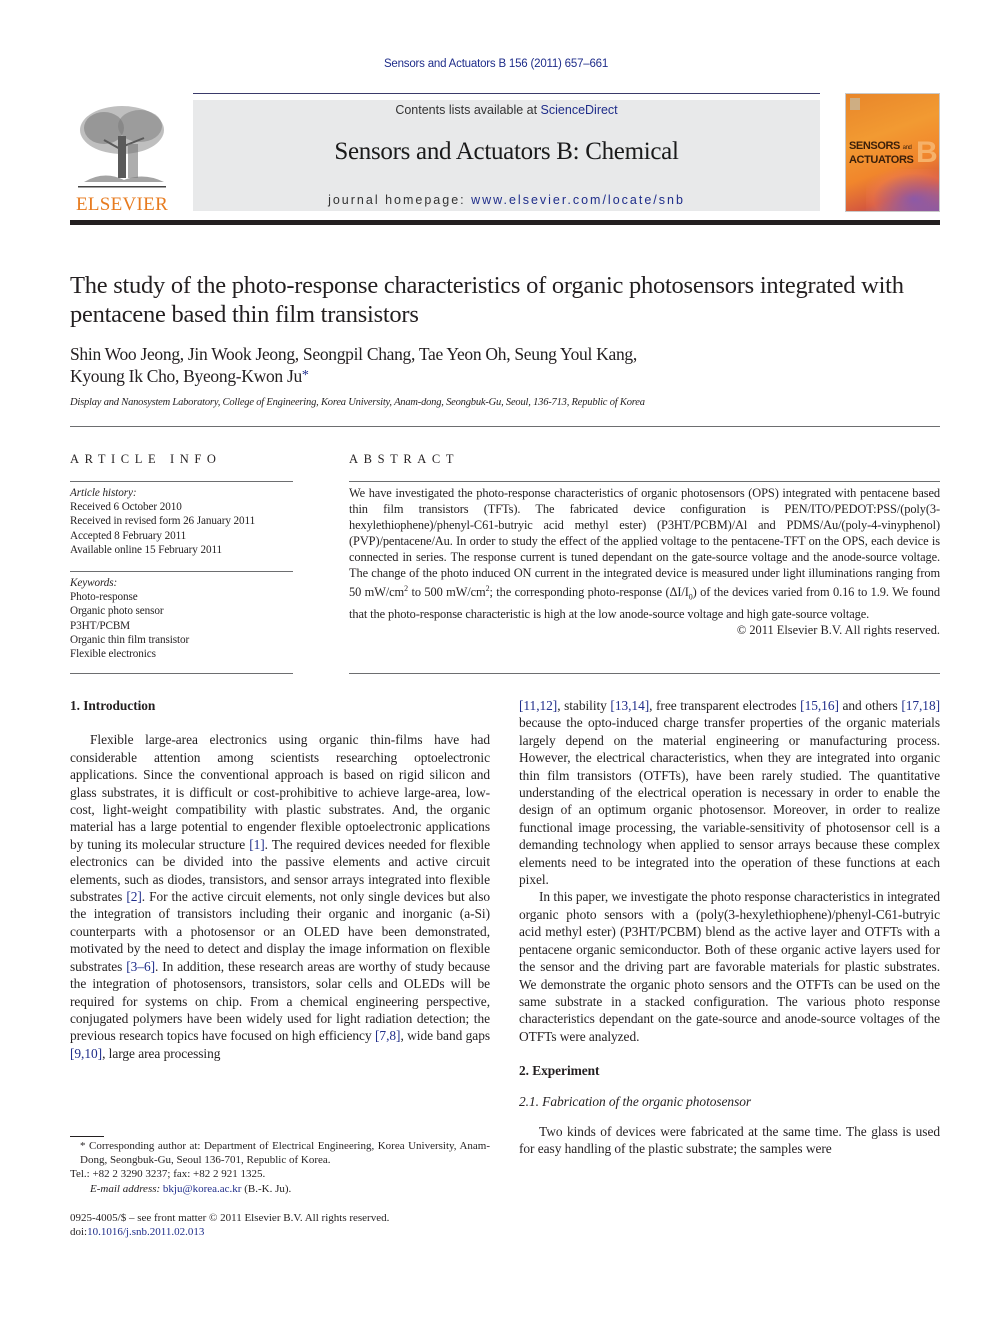 Image resolution: width=992 pixels, height=1323 pixels. I want to click on reference-link: [13,14], so click(629, 705).